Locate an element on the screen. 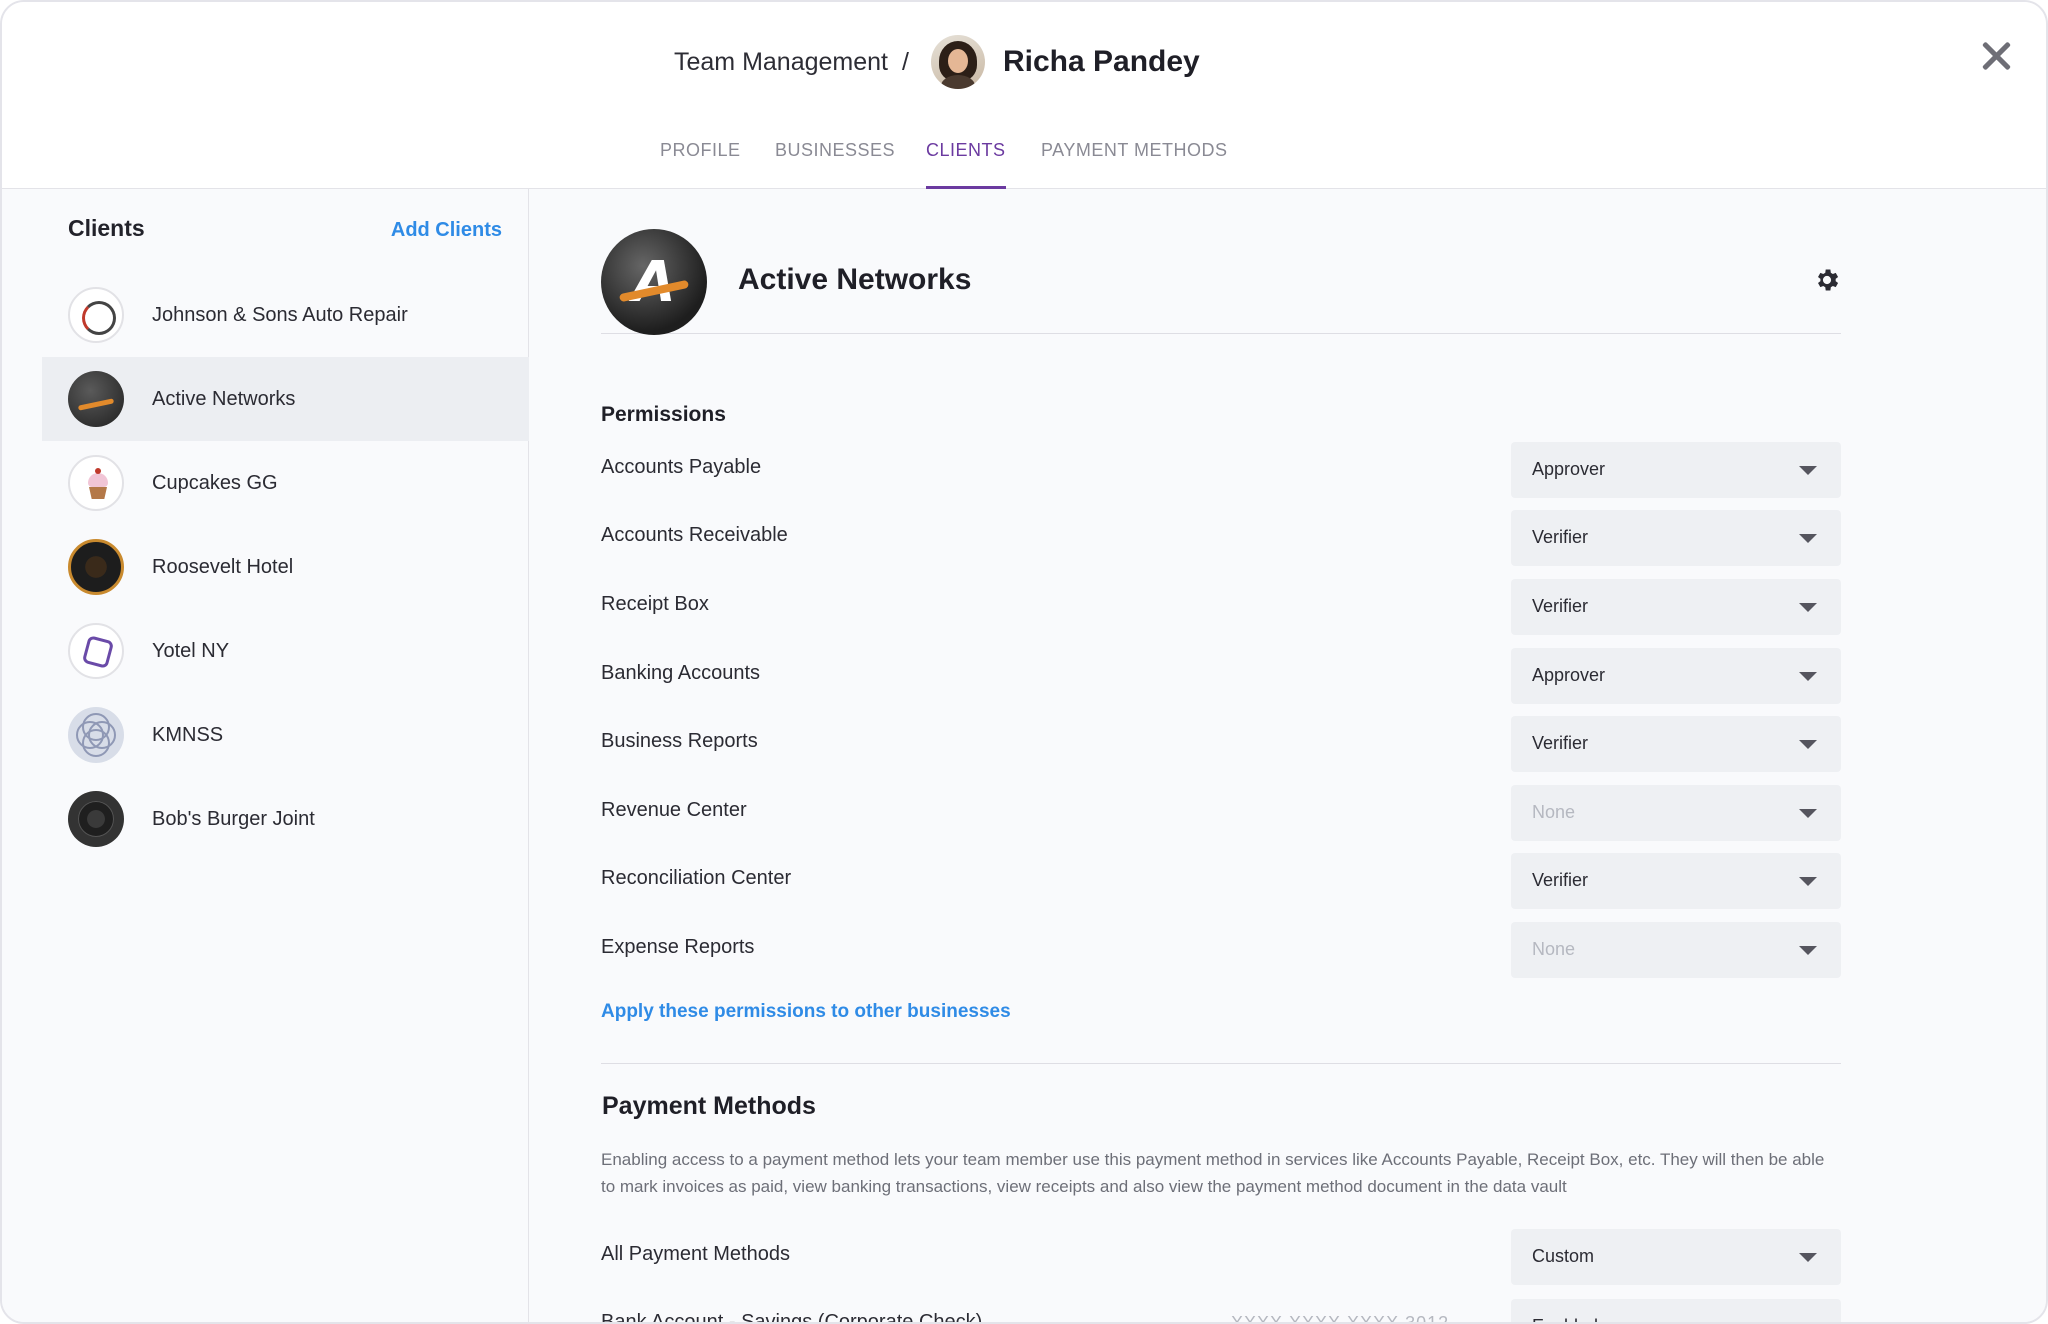 The height and width of the screenshot is (1324, 2048). permission-row: Receipt Box Verifier is located at coordinates (1221, 607).